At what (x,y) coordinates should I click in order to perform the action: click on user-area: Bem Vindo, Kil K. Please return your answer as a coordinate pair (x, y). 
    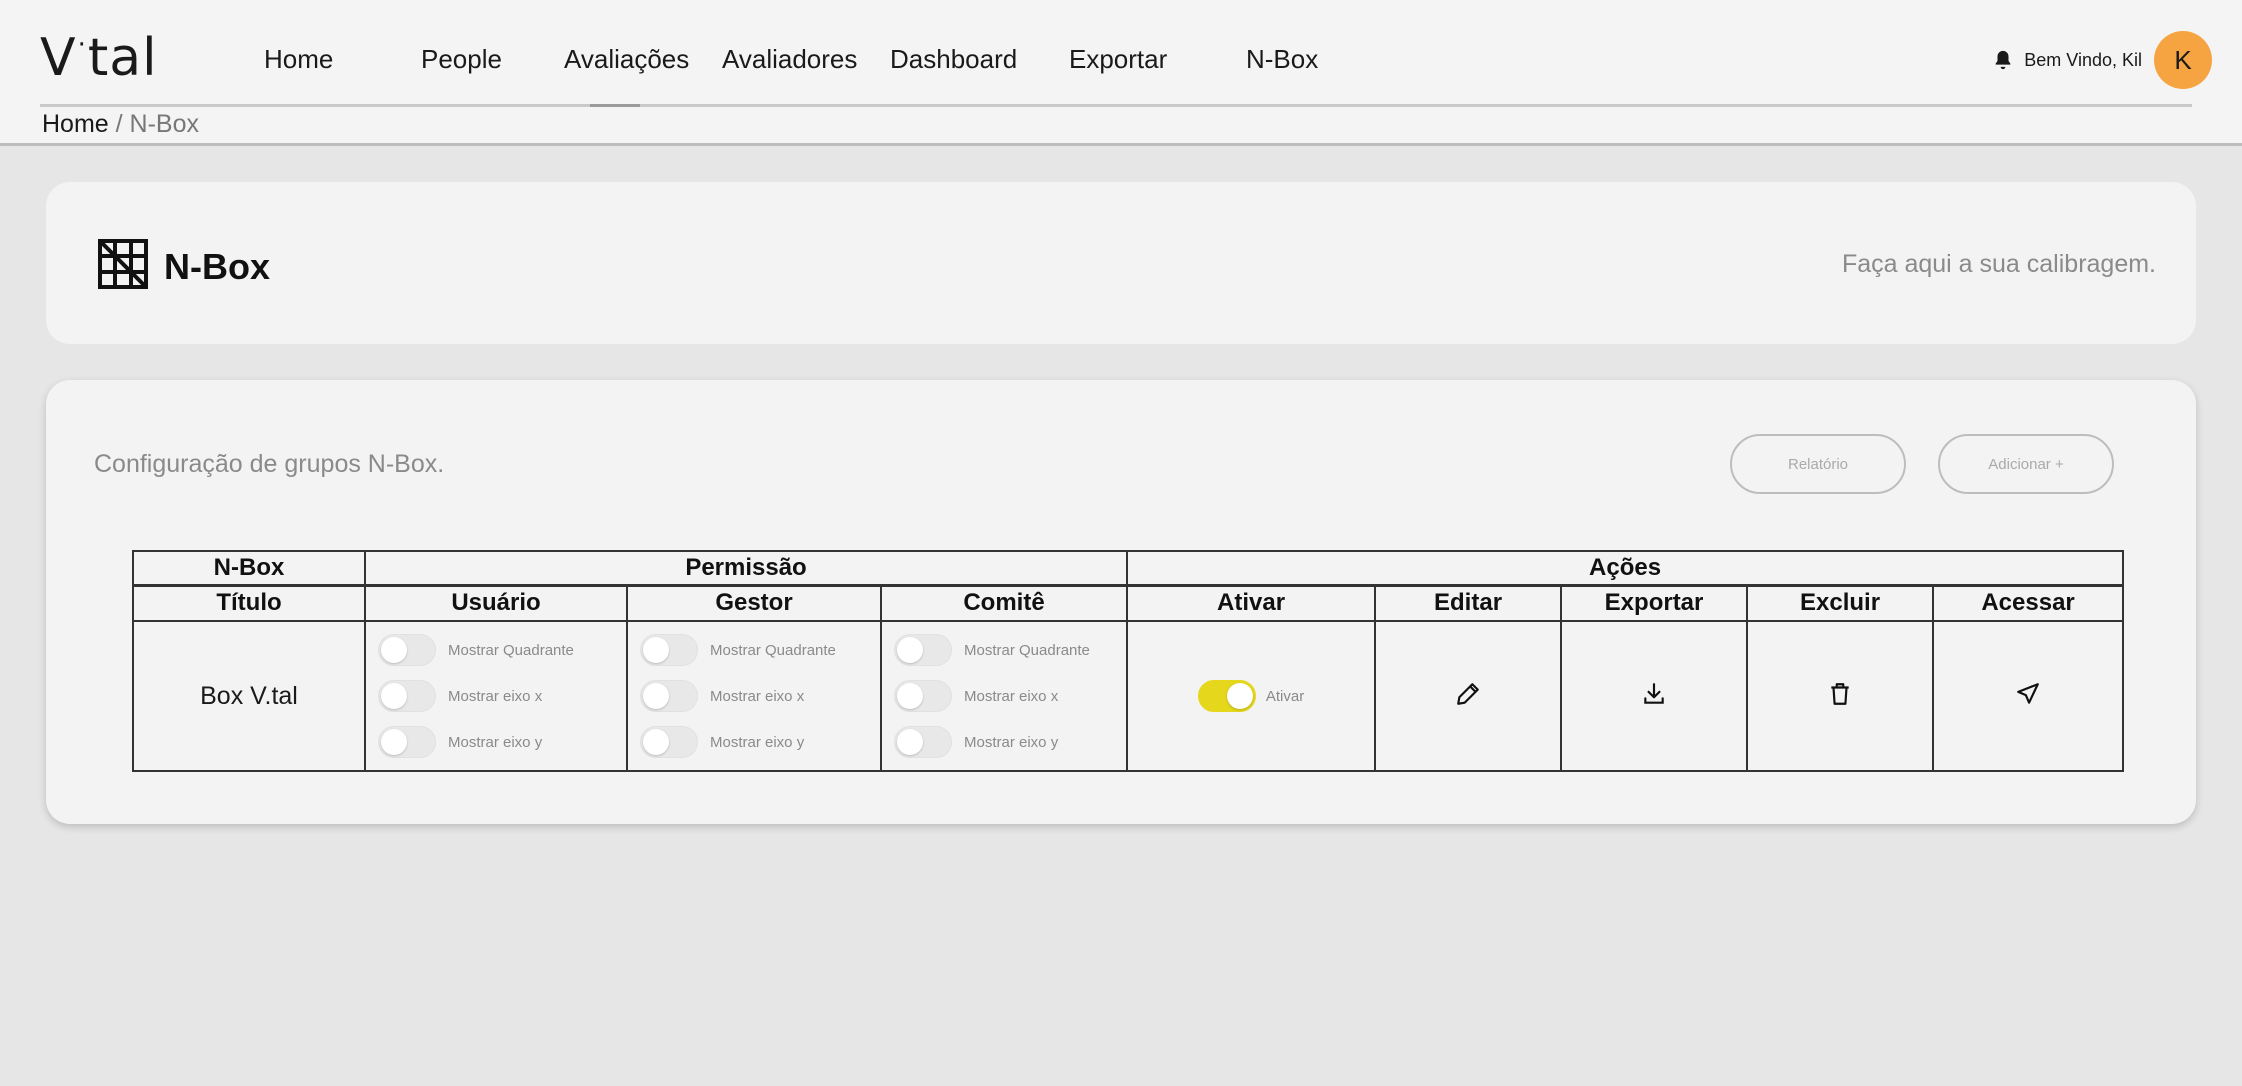
    Looking at the image, I should click on (2102, 60).